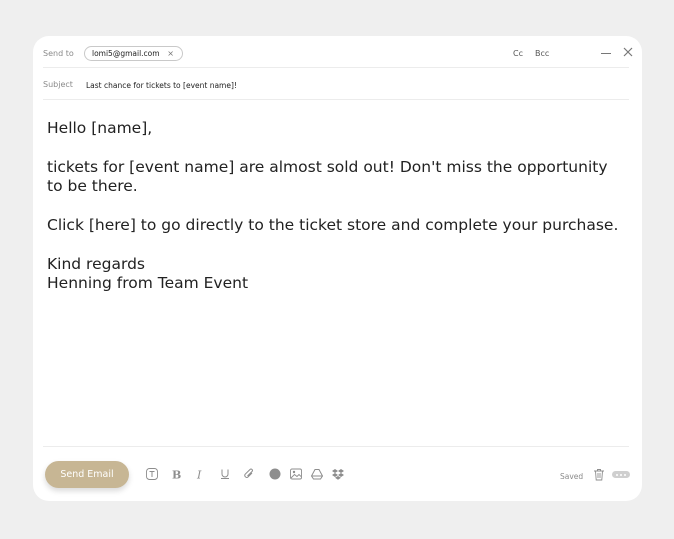  Describe the element at coordinates (148, 283) in the screenshot. I see `signature-line: Henning from Team Event` at that location.